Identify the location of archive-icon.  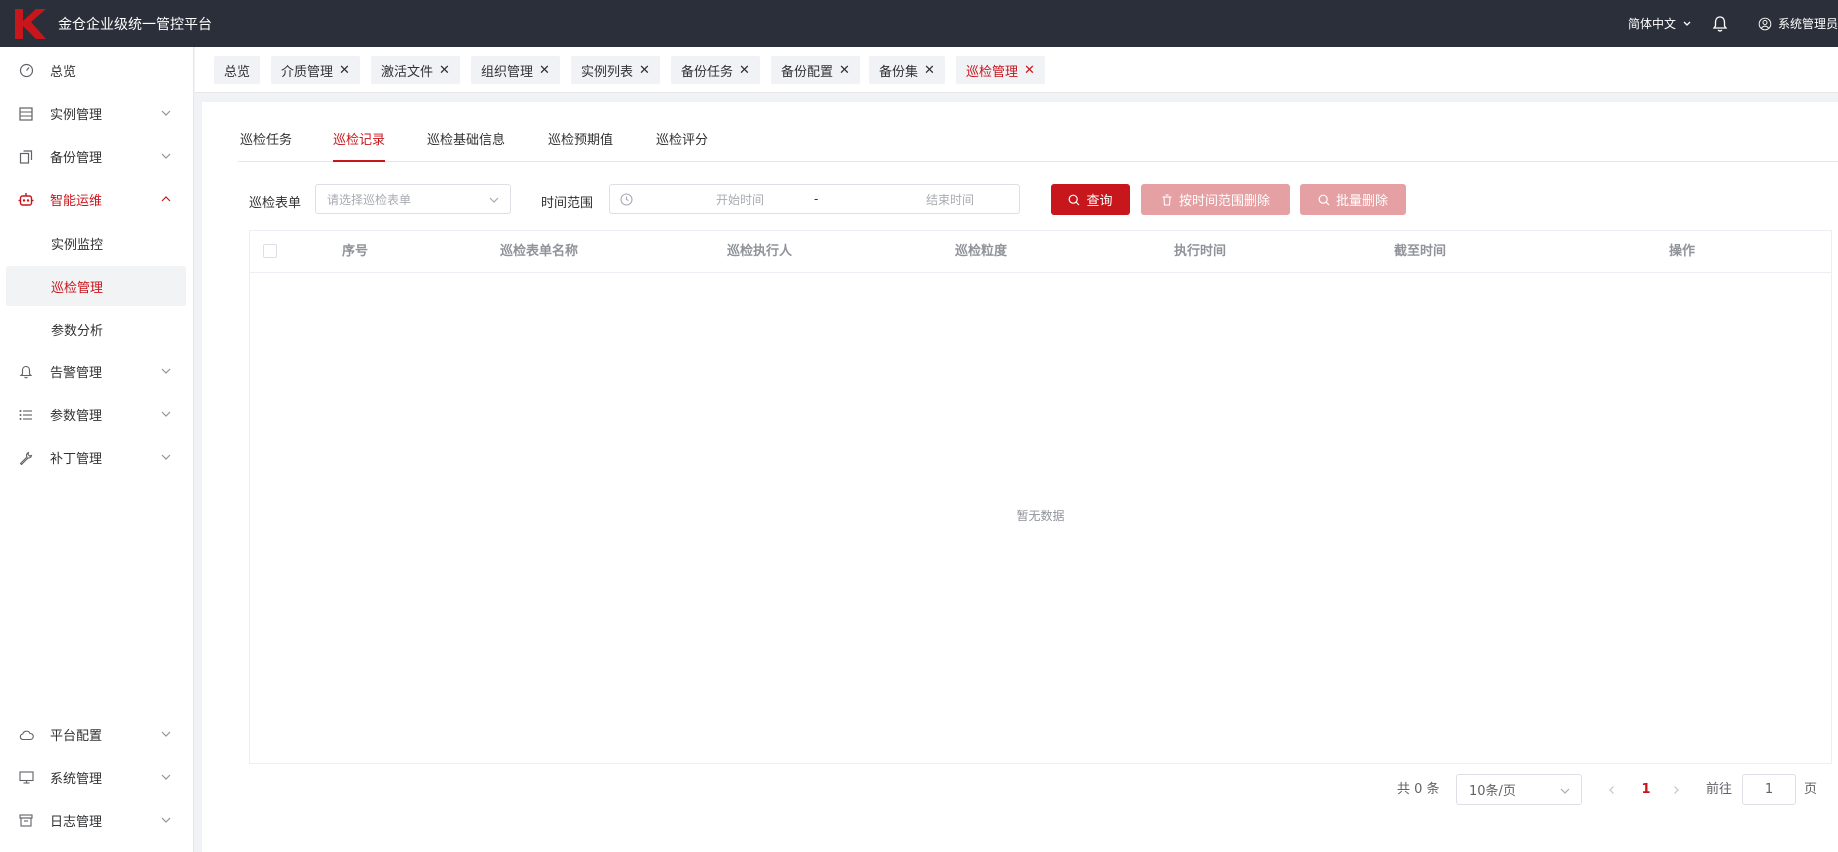
(26, 821).